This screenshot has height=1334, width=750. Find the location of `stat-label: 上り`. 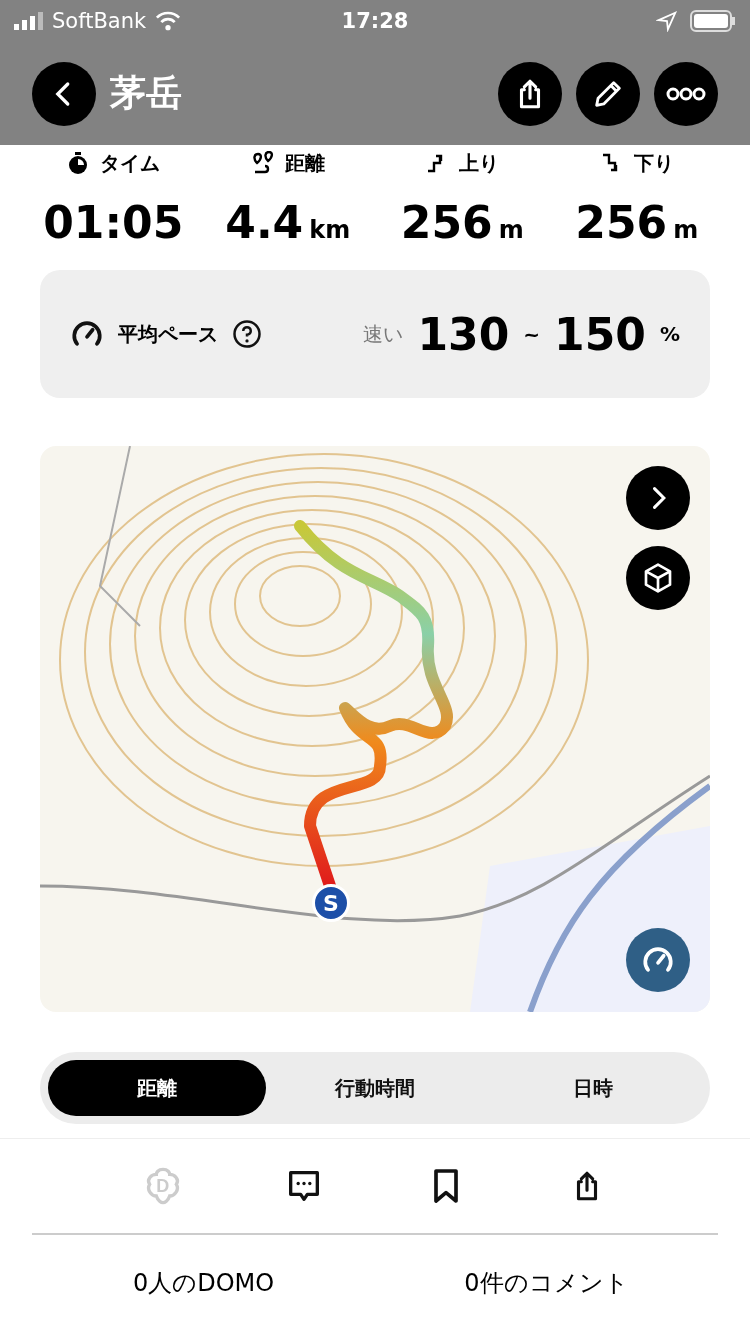

stat-label: 上り is located at coordinates (479, 163).